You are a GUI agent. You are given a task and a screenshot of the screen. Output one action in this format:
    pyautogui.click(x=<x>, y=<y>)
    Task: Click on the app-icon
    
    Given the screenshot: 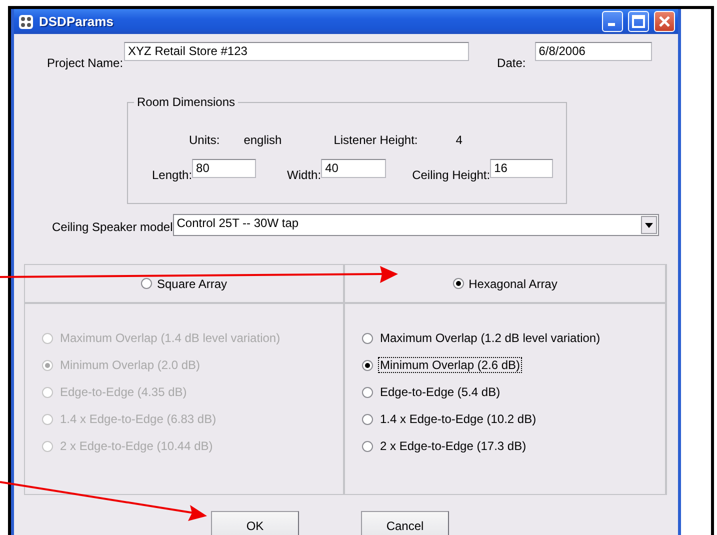 What is the action you would take?
    pyautogui.click(x=26, y=22)
    